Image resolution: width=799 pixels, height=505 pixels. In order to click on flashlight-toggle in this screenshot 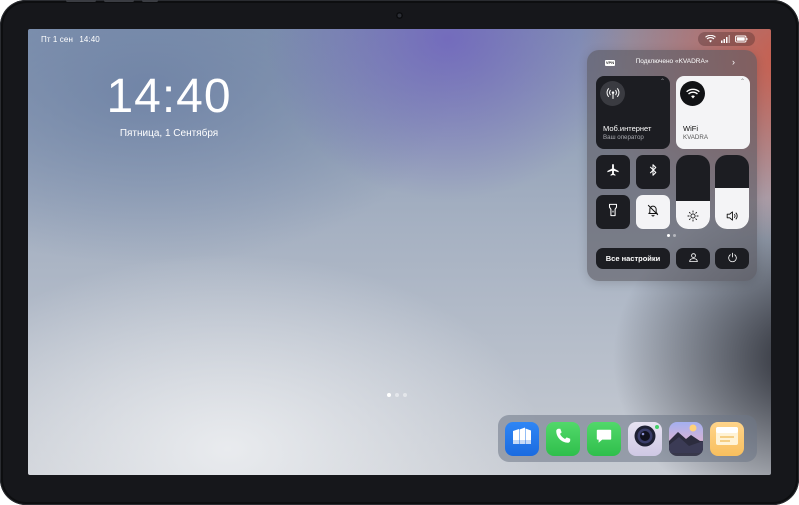, I will do `click(613, 212)`.